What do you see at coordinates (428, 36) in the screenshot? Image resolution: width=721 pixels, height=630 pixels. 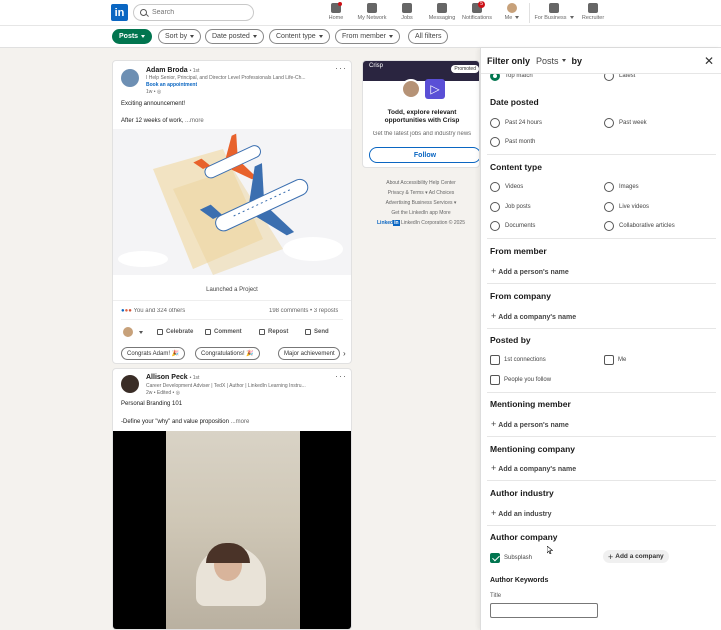 I see `all-filters-button: All filters` at bounding box center [428, 36].